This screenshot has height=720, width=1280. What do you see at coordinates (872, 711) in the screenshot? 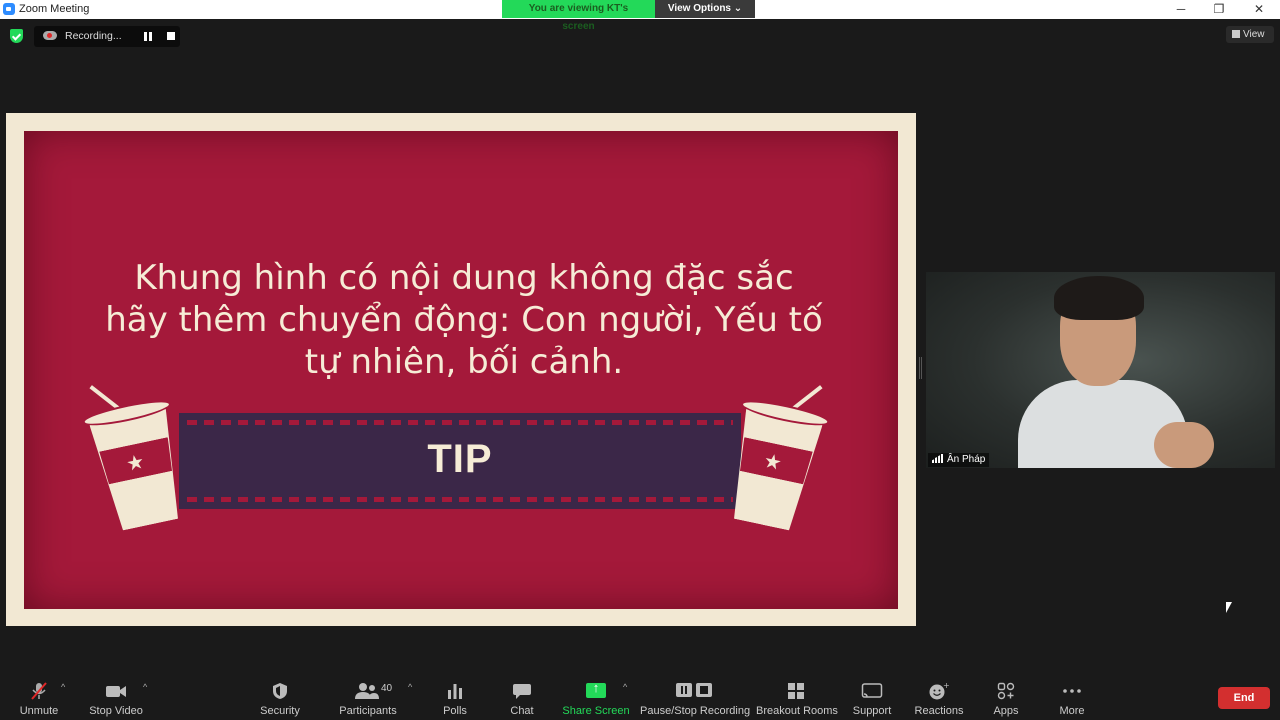
I see `support-label: Support` at bounding box center [872, 711].